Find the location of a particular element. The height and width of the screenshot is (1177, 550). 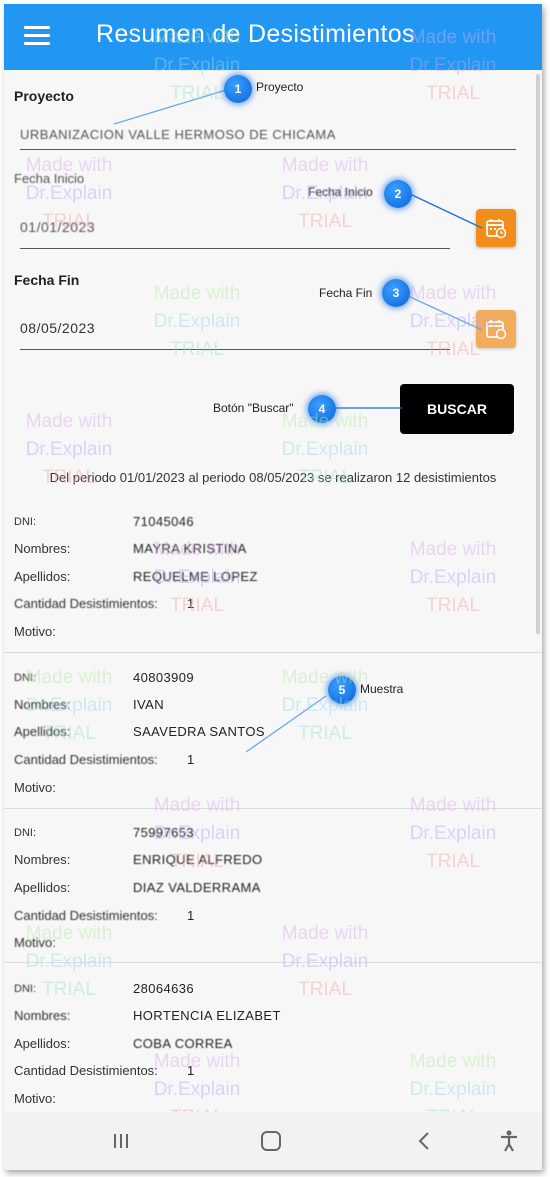

home-icon is located at coordinates (271, 1141).